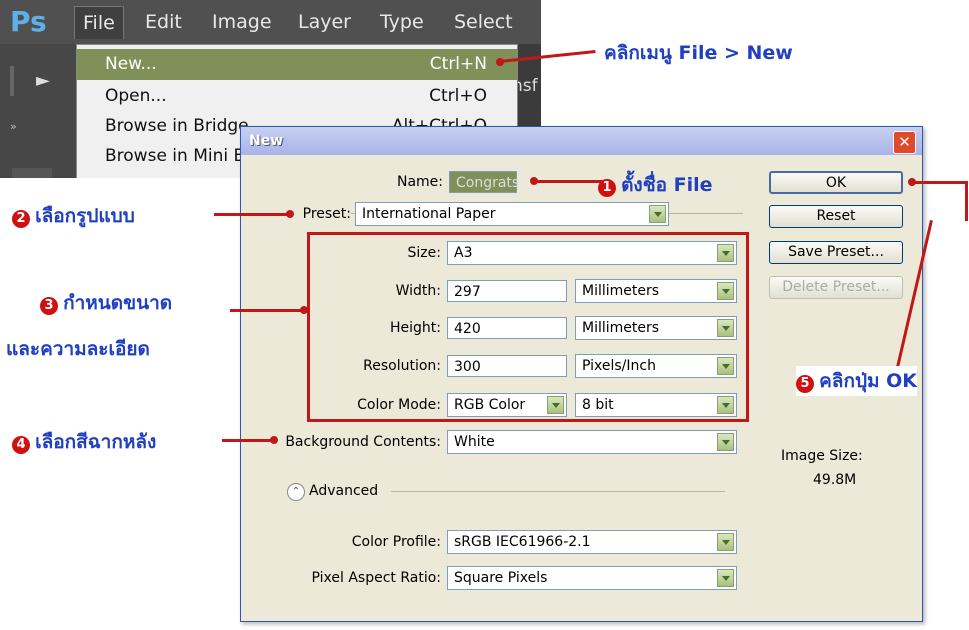 The width and height of the screenshot is (969, 630). What do you see at coordinates (522, 542) in the screenshot?
I see `color-profile-value: sRGB IEC61966-2.1` at bounding box center [522, 542].